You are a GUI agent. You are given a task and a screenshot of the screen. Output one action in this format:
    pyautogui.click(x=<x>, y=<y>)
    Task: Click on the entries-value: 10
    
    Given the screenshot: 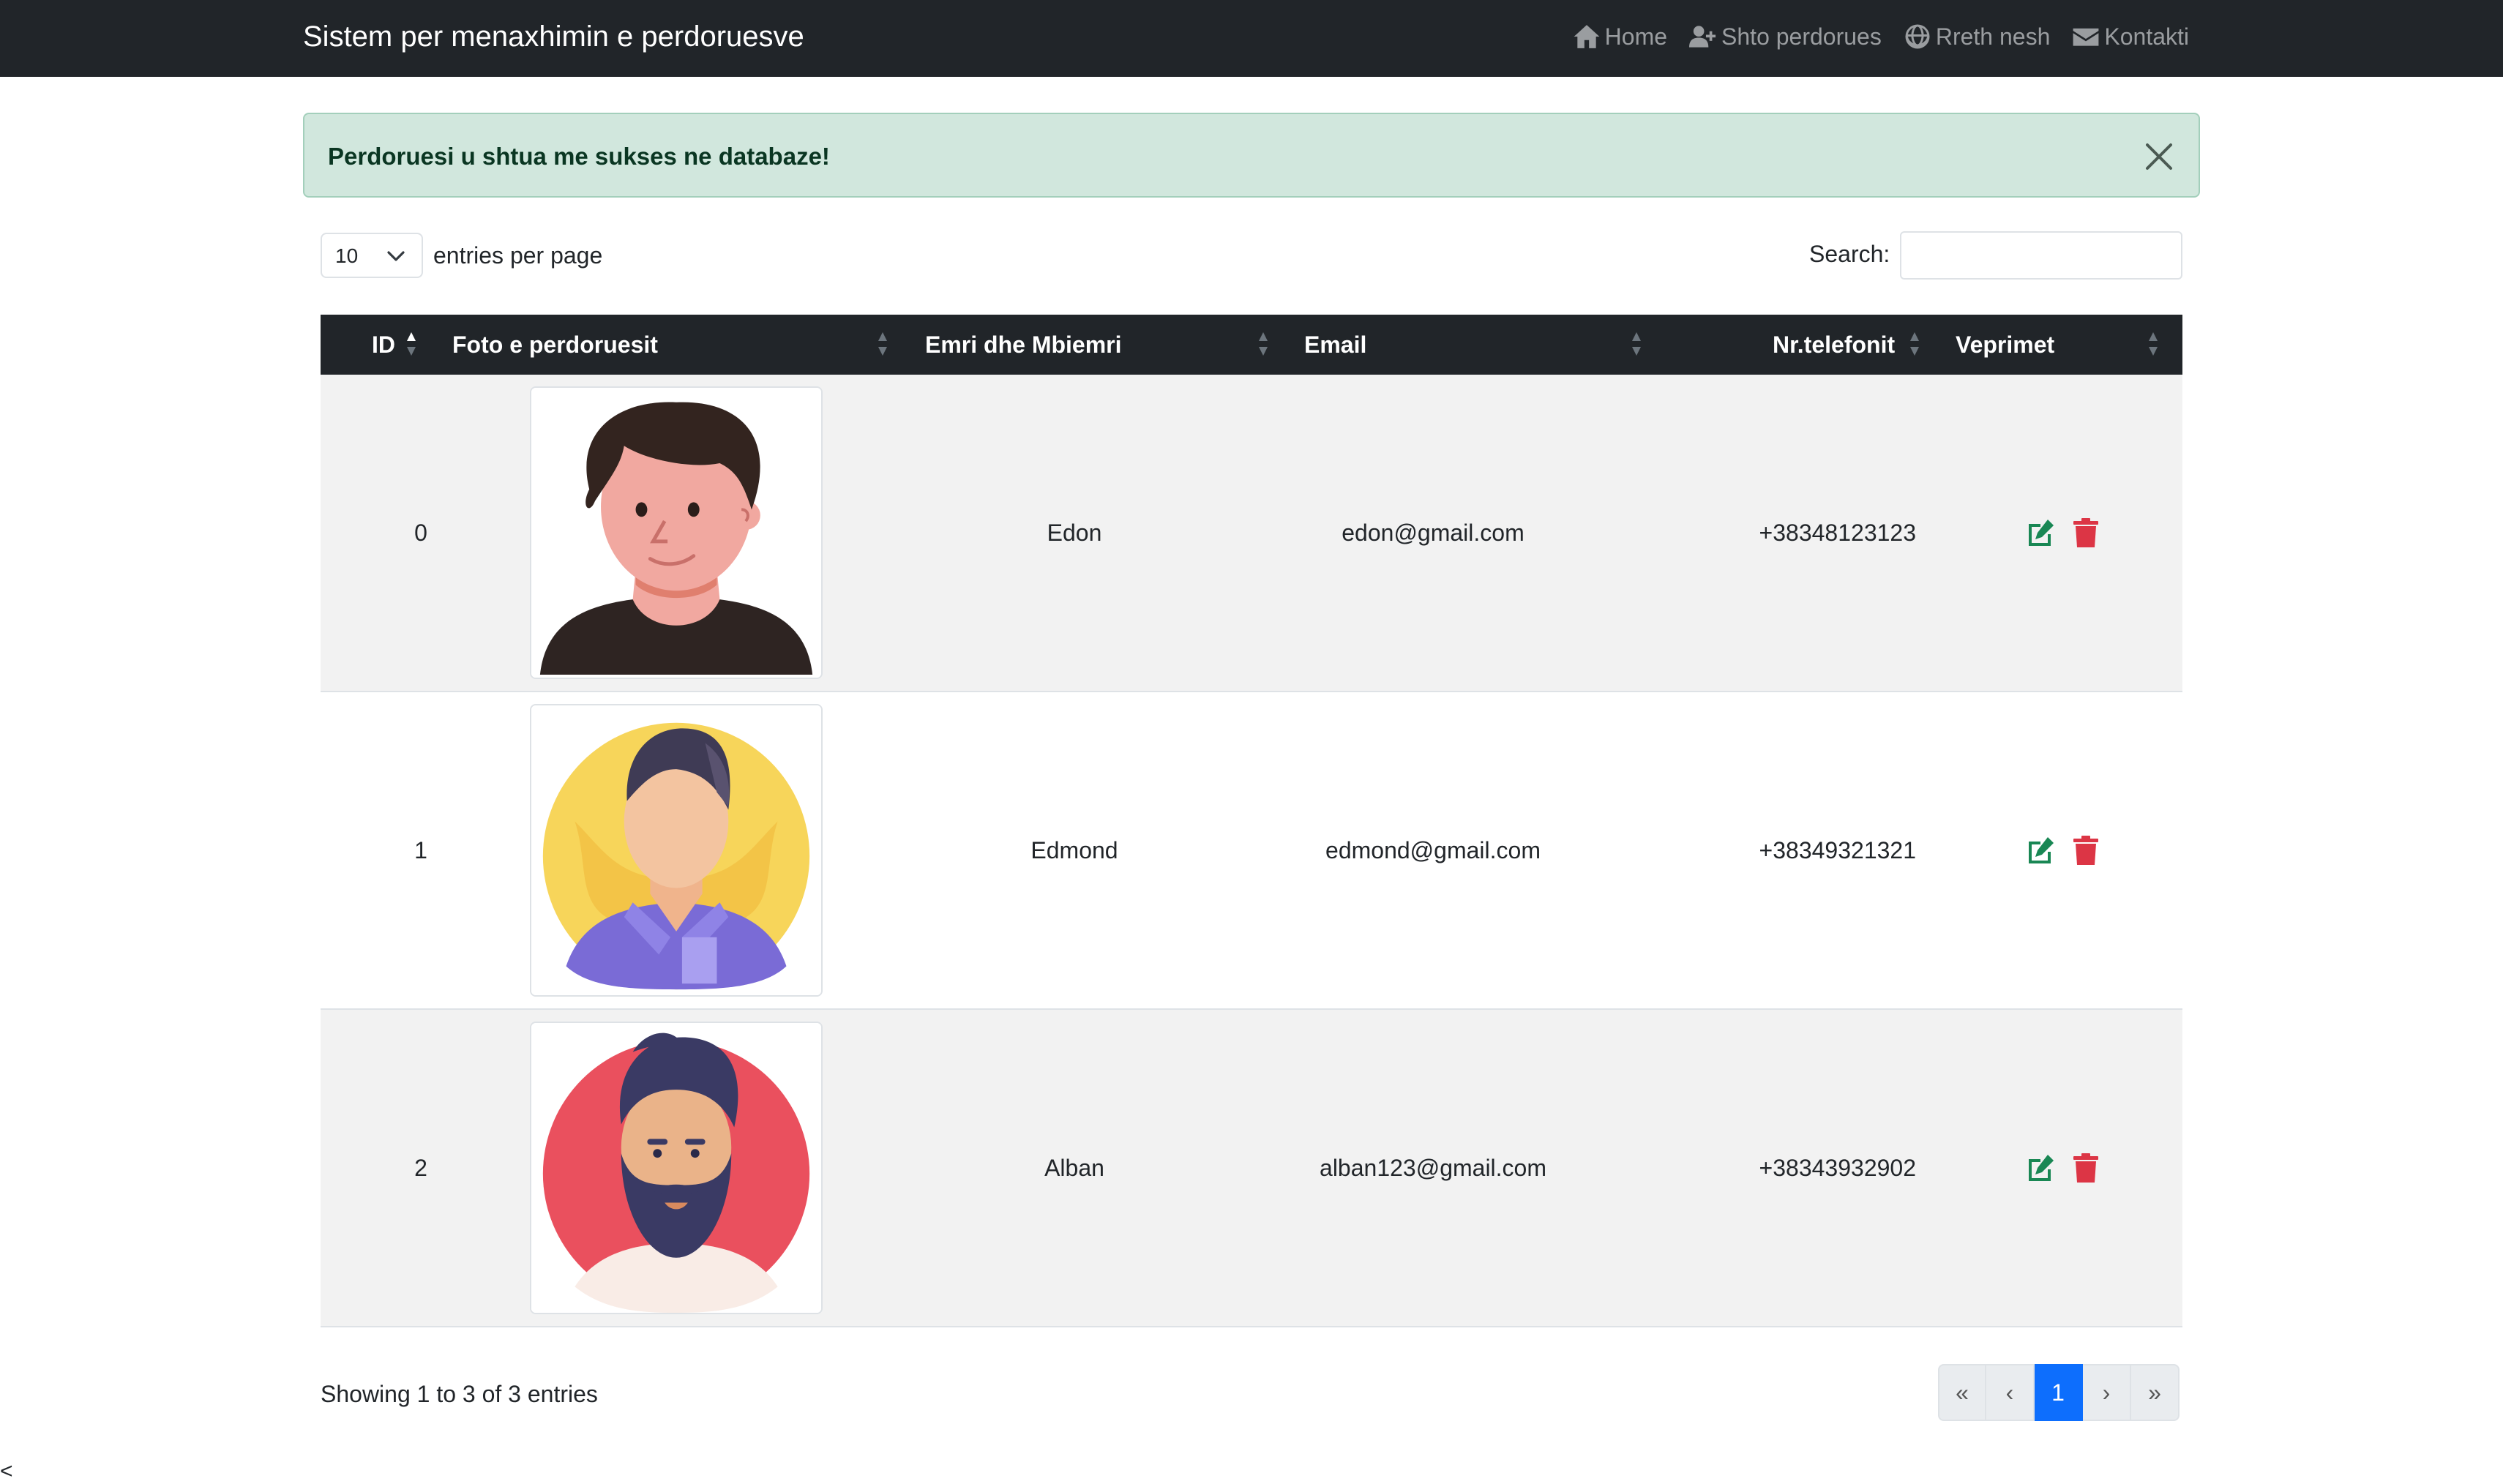 What is the action you would take?
    pyautogui.click(x=347, y=255)
    